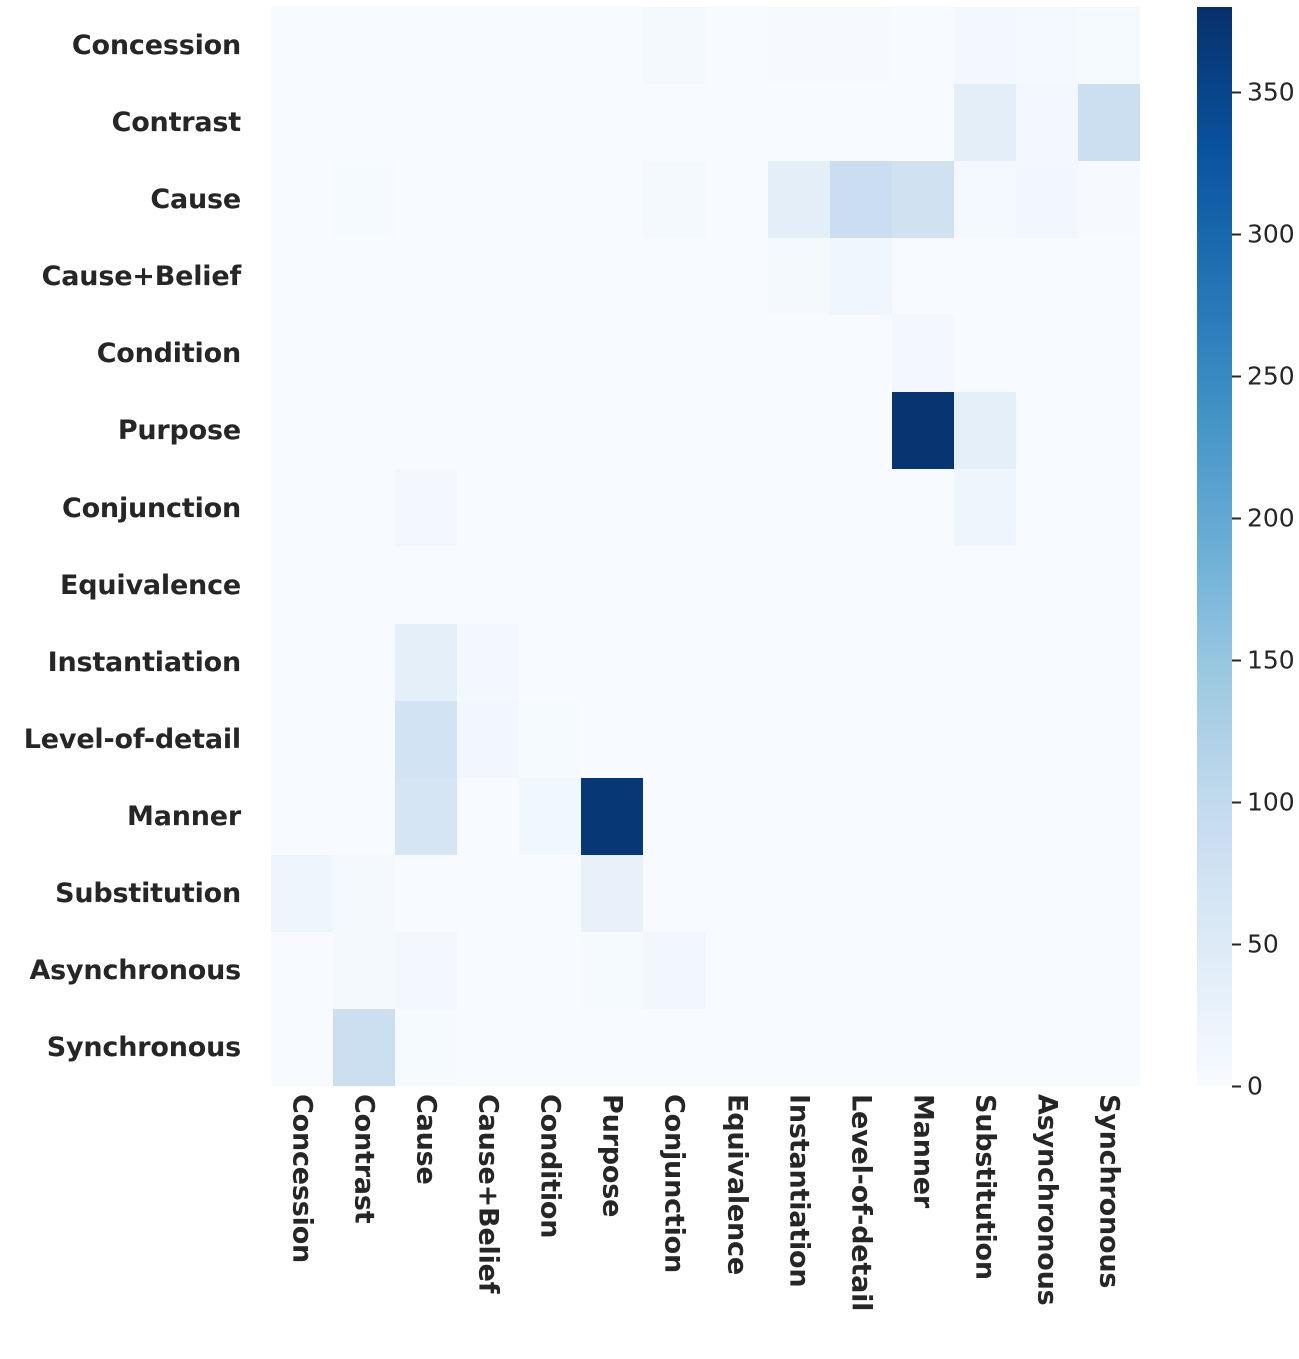  I want to click on colorbar-ticks: 0 50 100 150 200 250 300 350, so click(1265, 554).